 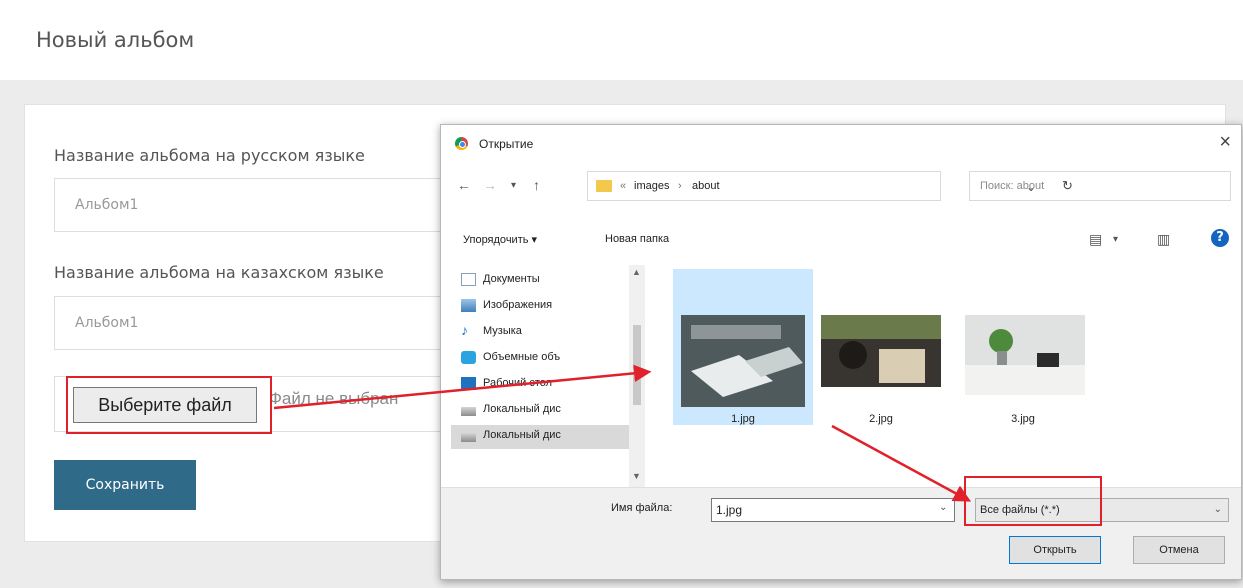 I want to click on choose-file-highlight, so click(x=169, y=405).